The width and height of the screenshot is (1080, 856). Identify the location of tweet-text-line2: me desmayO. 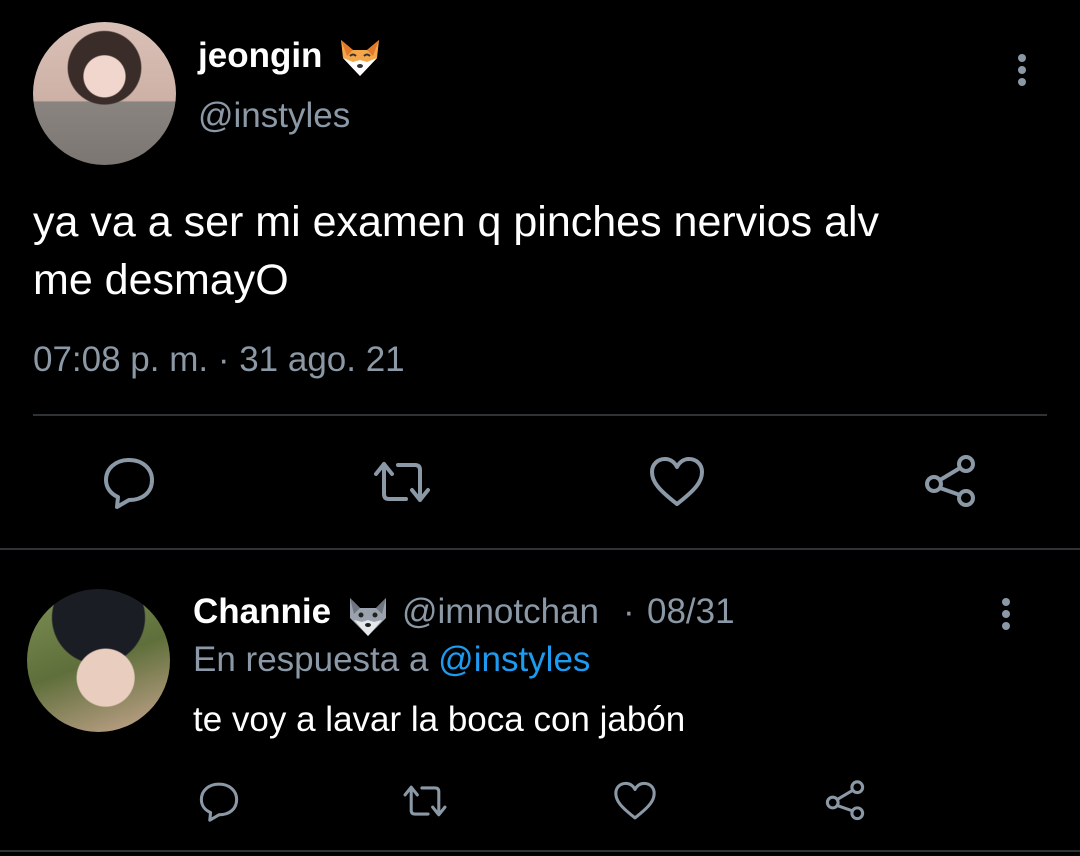
(161, 280).